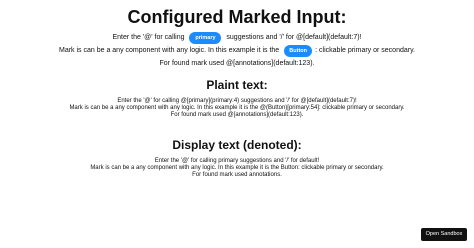  What do you see at coordinates (365, 50) in the screenshot?
I see `marked-input-text: : clickable primary or secondary.` at bounding box center [365, 50].